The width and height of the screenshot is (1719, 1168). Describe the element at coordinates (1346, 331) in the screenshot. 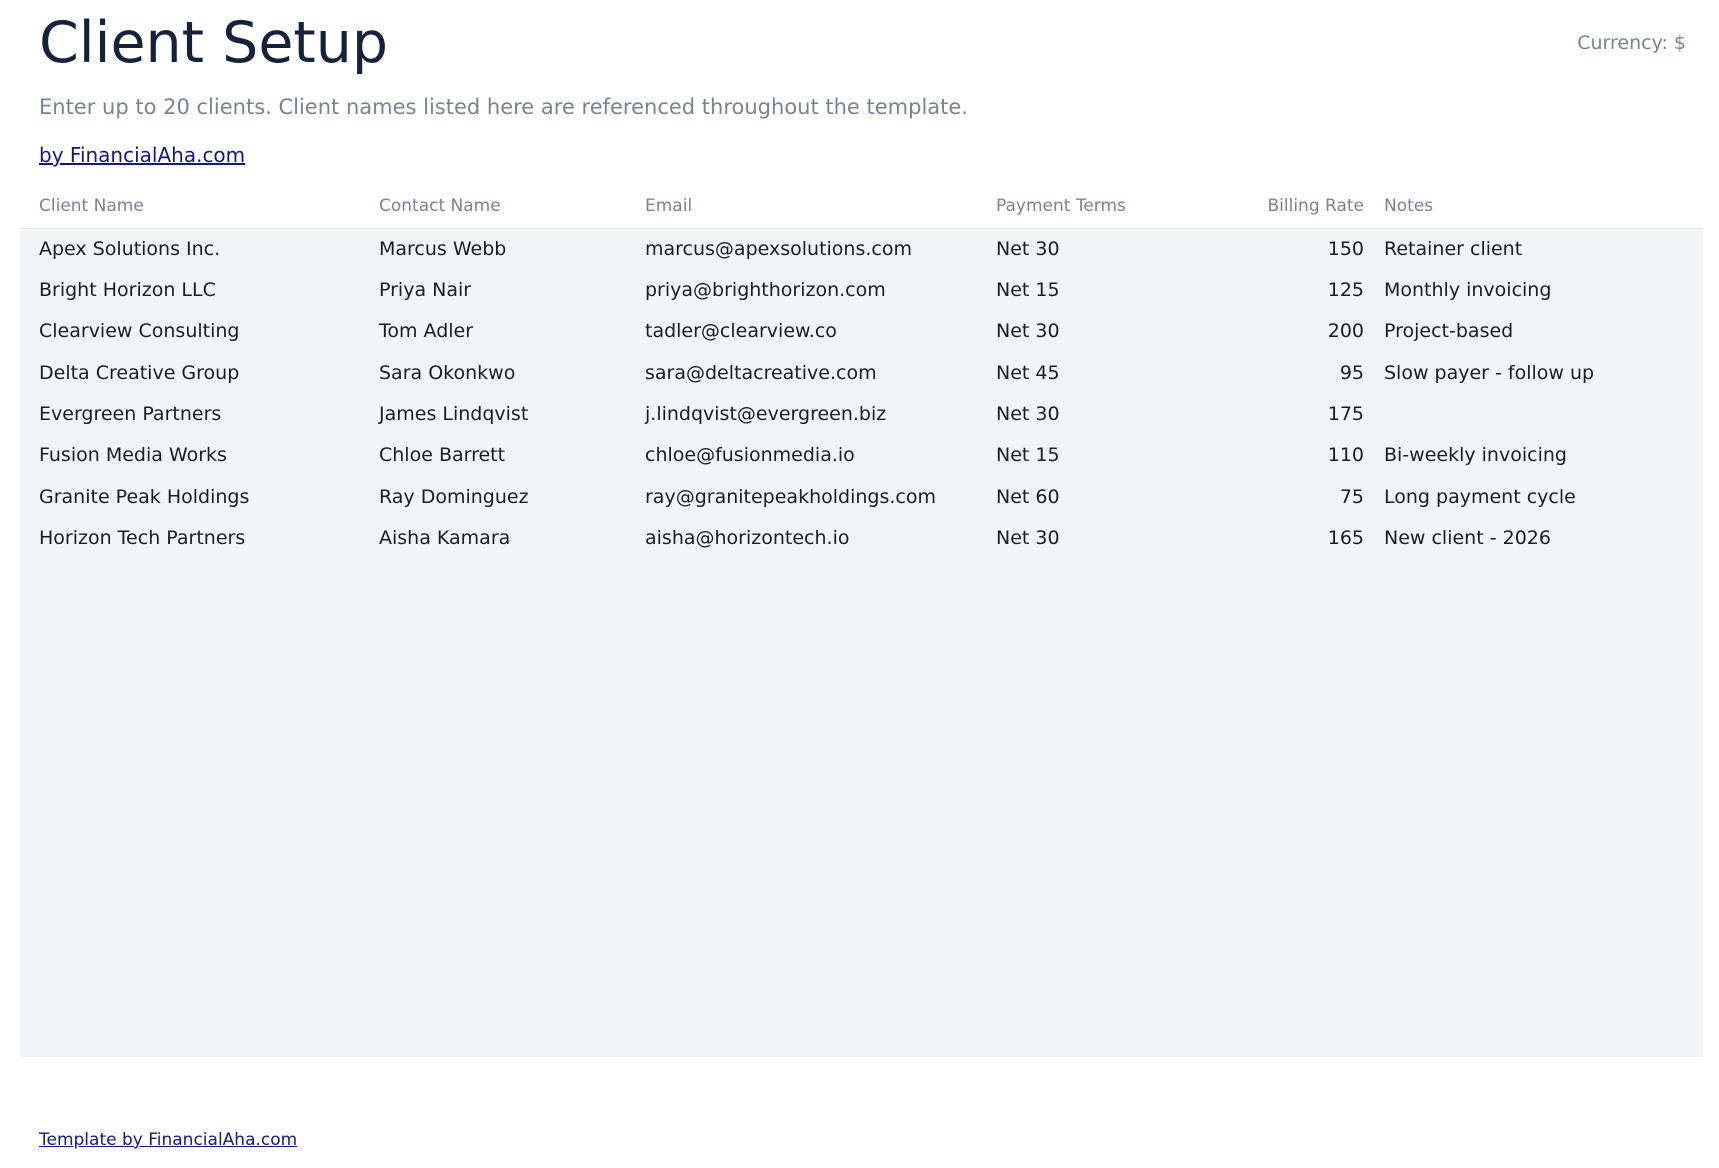

I see `billing-rate-cell: 200` at that location.